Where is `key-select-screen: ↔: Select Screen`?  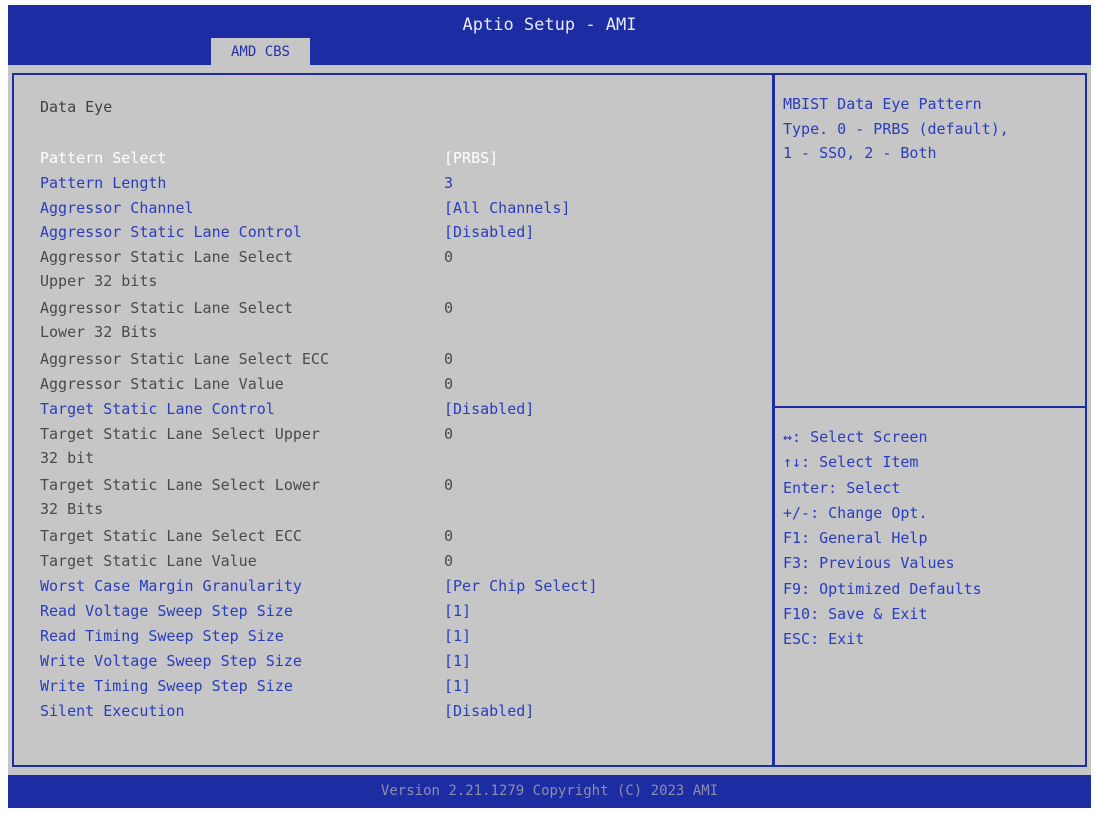
key-select-screen: ↔: Select Screen is located at coordinates (855, 437).